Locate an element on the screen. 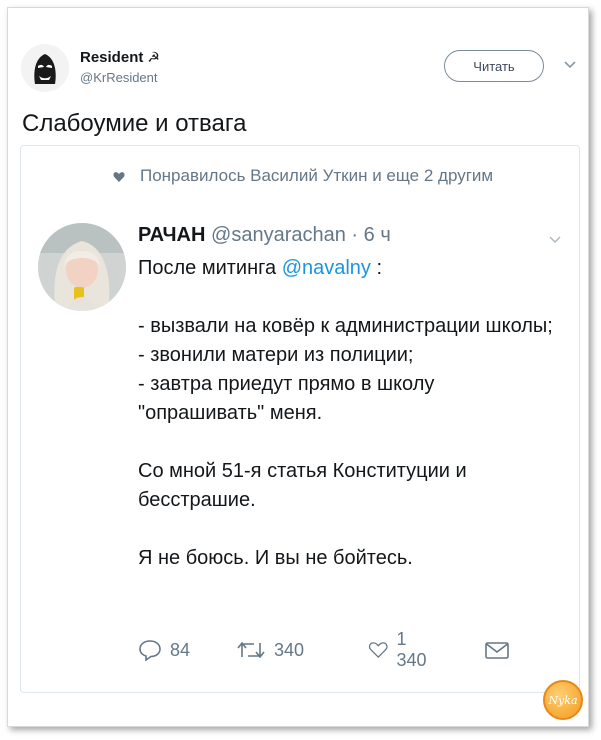 This screenshot has width=601, height=740. girl-photo-avatar is located at coordinates (82, 267).